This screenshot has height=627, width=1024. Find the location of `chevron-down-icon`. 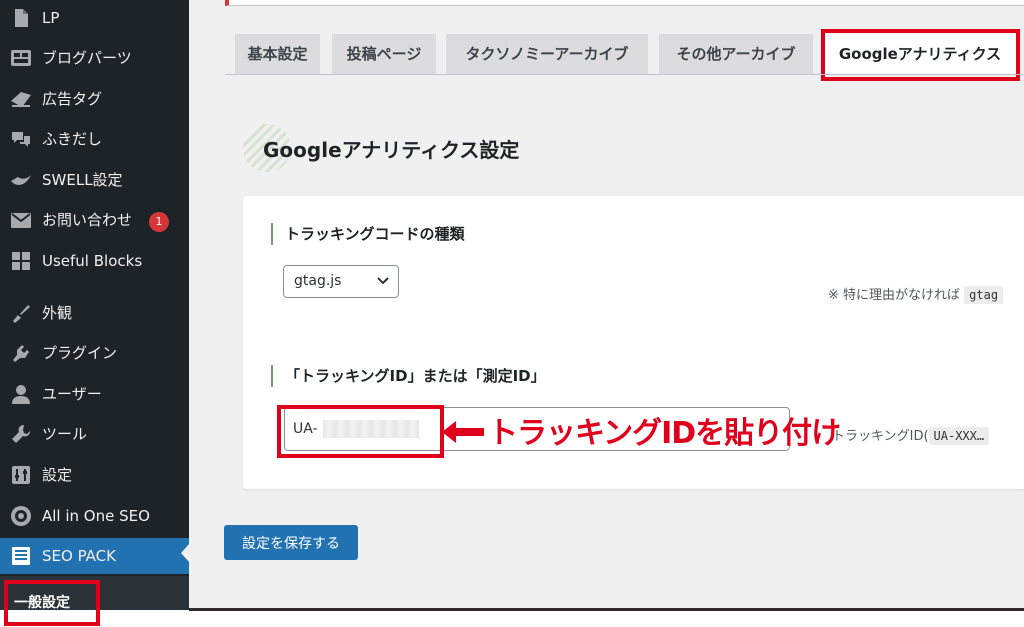

chevron-down-icon is located at coordinates (383, 281).